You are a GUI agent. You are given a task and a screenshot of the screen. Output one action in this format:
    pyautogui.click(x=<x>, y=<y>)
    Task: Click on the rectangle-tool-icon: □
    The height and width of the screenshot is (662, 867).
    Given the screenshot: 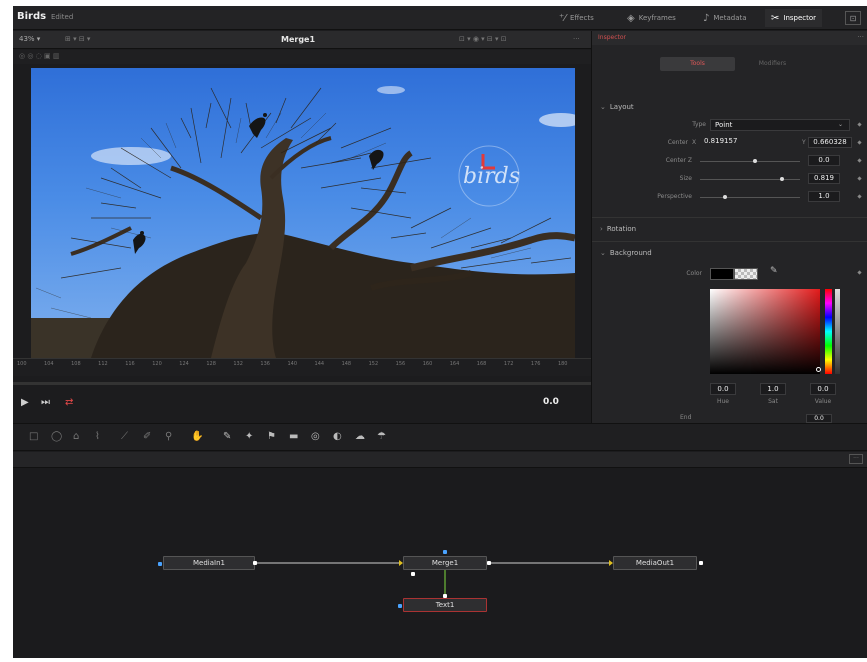 What is the action you would take?
    pyautogui.click(x=33, y=436)
    